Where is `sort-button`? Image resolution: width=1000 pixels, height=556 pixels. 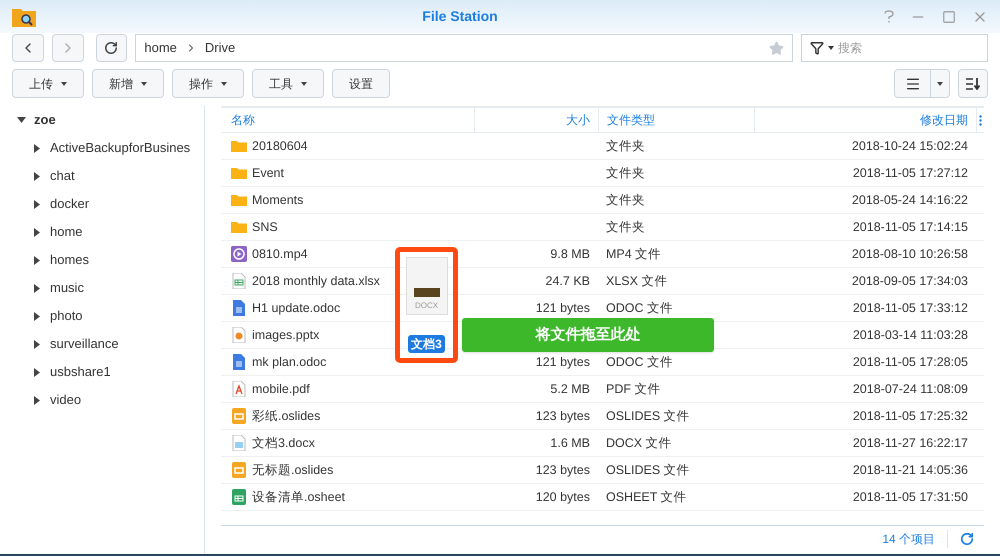
sort-button is located at coordinates (973, 83).